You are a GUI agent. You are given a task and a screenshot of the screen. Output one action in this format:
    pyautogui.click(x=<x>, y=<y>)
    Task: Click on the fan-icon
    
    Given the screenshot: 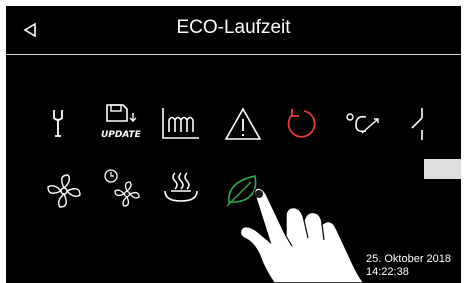 What is the action you would take?
    pyautogui.click(x=64, y=191)
    